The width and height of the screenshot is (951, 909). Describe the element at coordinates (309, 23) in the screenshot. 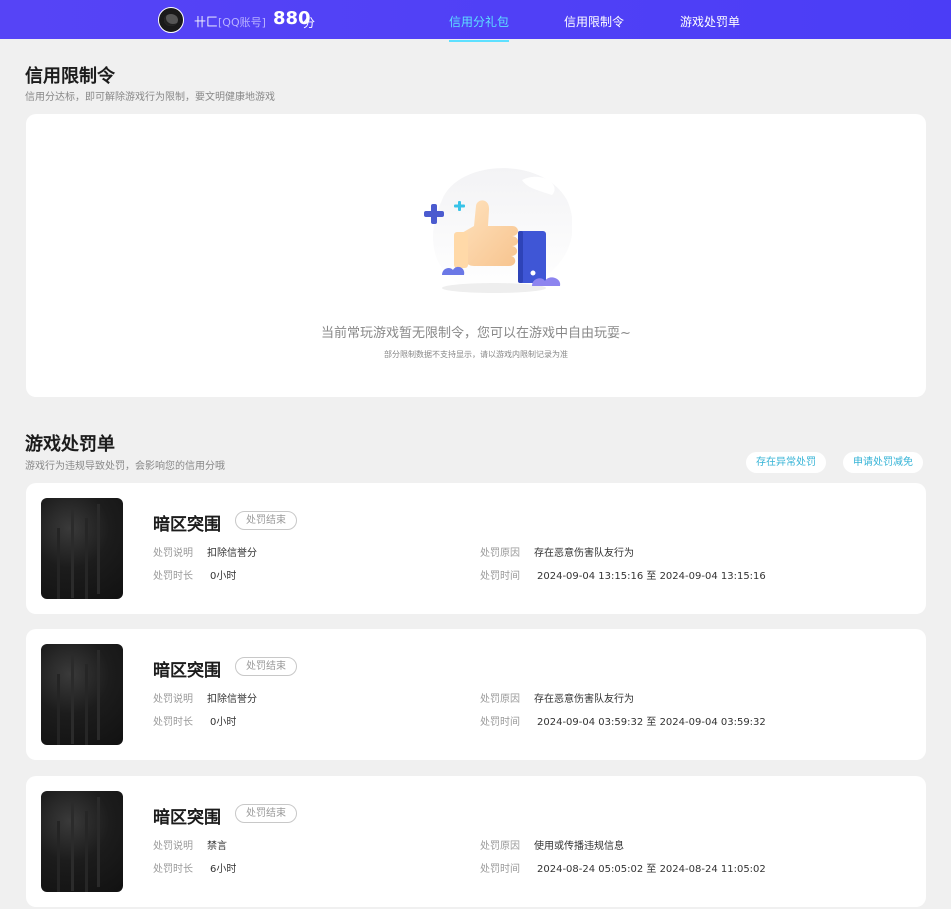

I see `credit-score-unit: 分` at that location.